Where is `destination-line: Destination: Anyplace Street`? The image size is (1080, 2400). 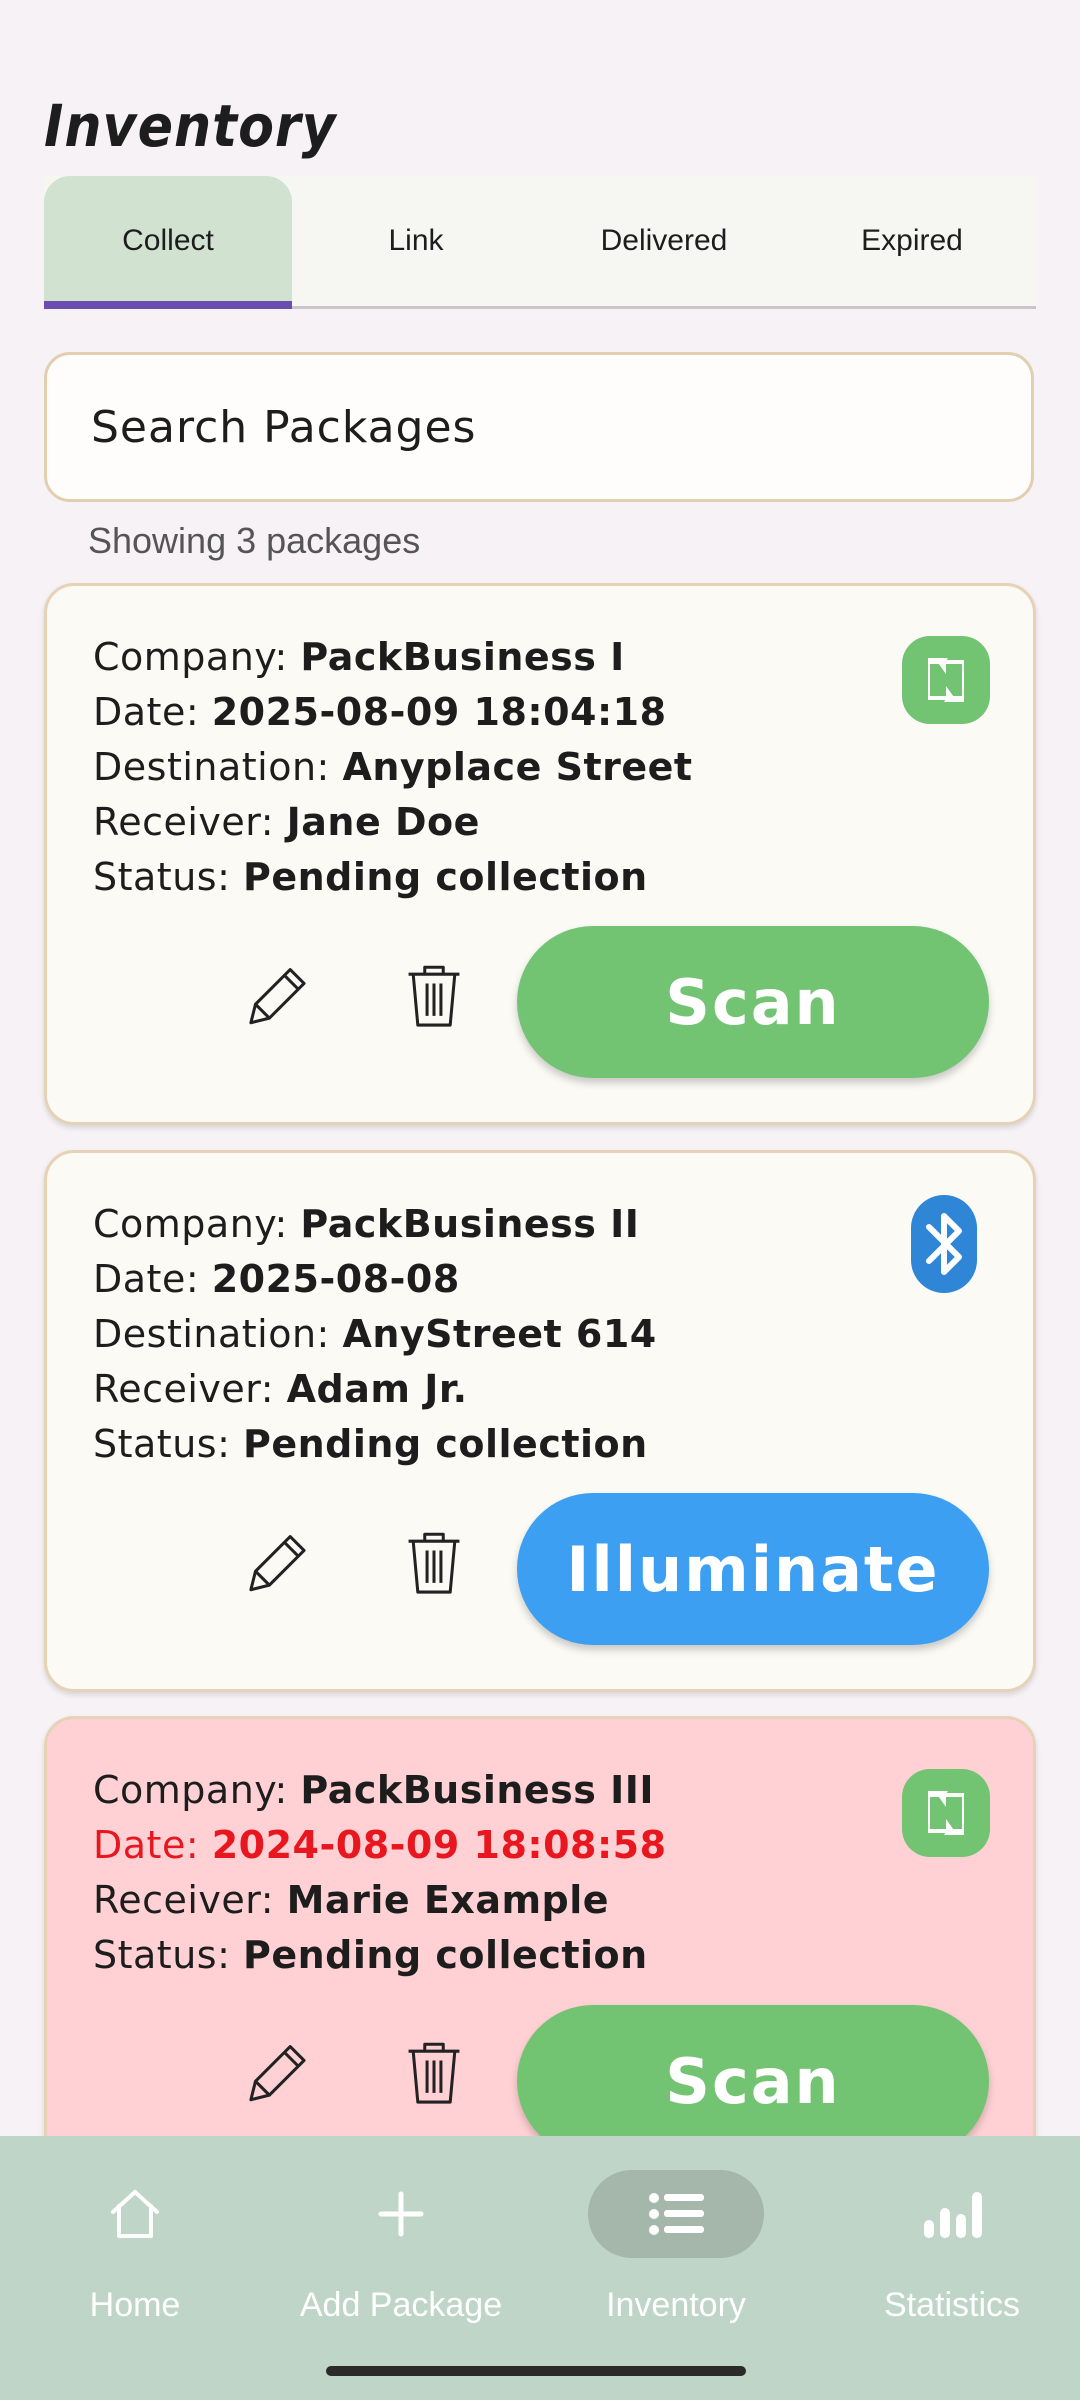 destination-line: Destination: Anyplace Street is located at coordinates (393, 767).